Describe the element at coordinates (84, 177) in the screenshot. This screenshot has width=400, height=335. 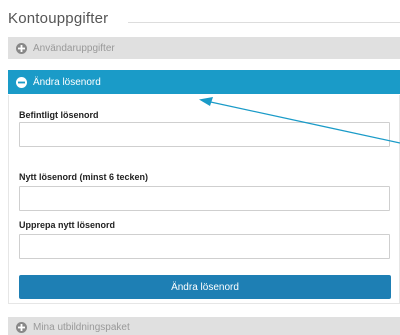
I see `new-password-label: Nytt lösenord (minst 6 tecken)` at that location.